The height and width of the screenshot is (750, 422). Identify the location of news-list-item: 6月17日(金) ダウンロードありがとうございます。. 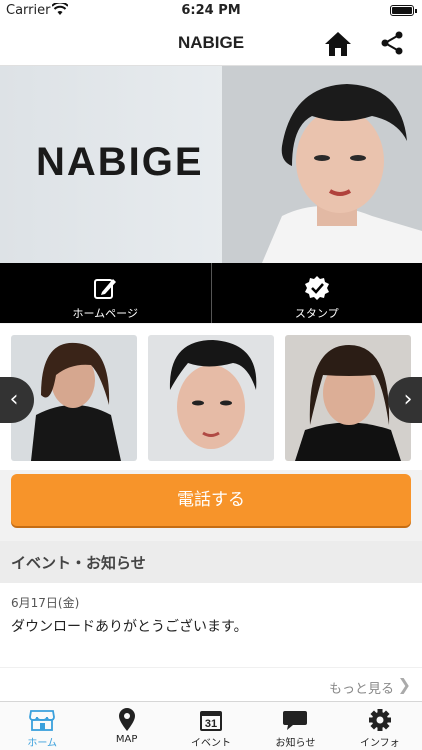
(211, 625).